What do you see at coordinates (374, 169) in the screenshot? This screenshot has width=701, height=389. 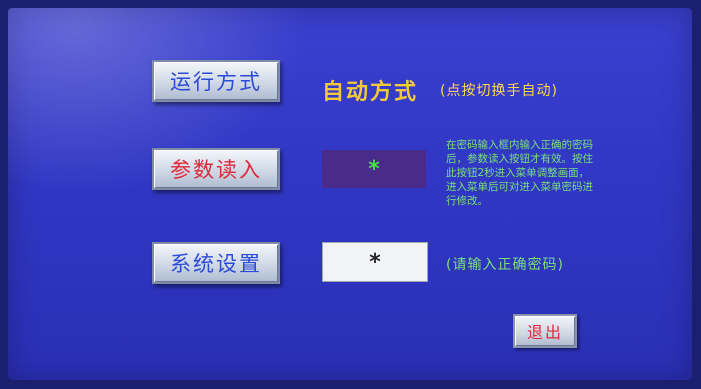 I see `param-password-field: *` at bounding box center [374, 169].